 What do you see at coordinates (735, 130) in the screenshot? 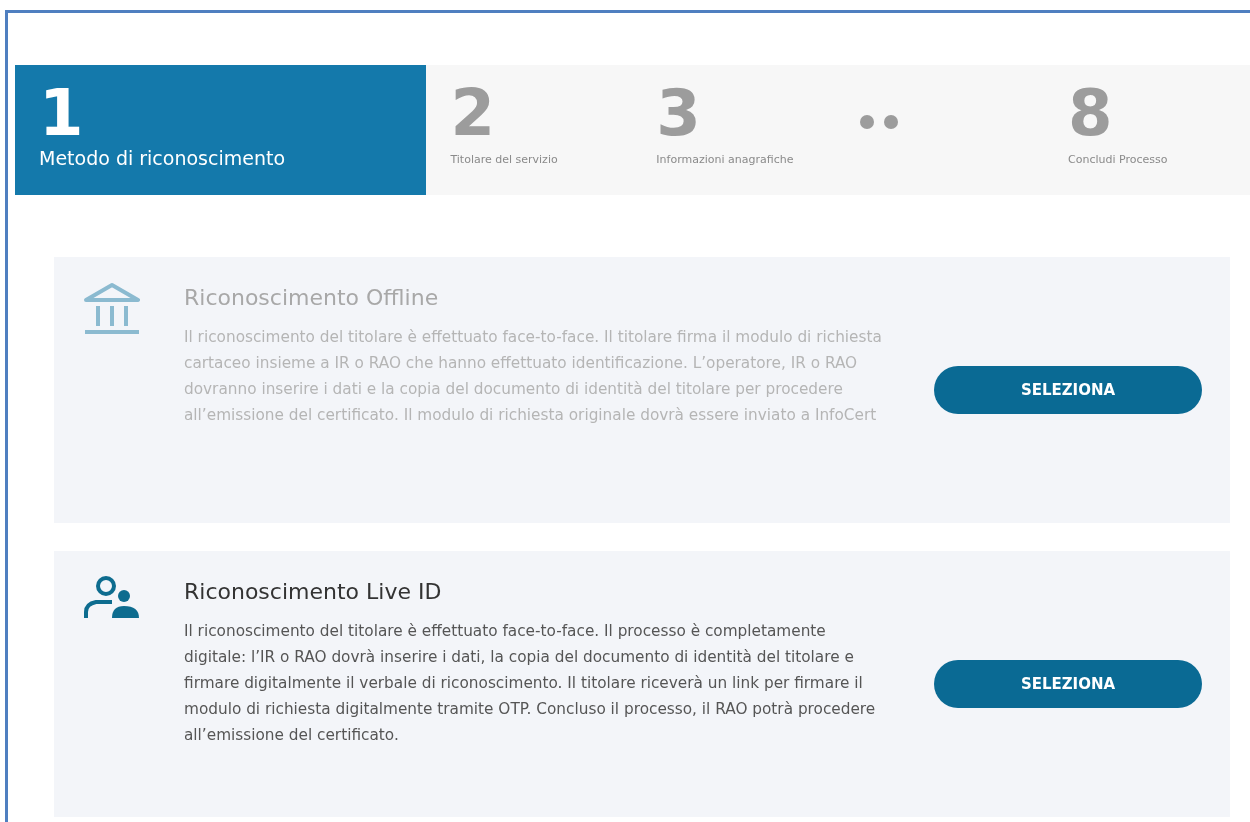
I see `step-tab: 3 Informazioni anagrafiche` at bounding box center [735, 130].